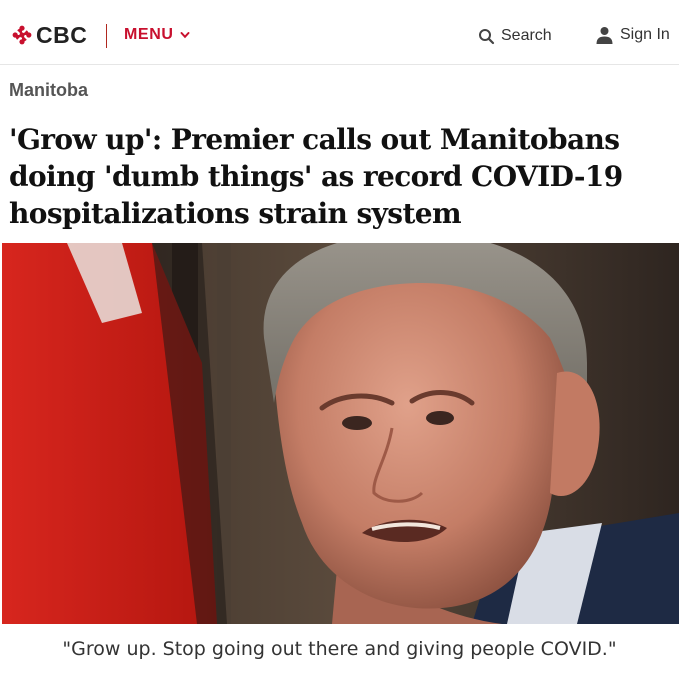 The width and height of the screenshot is (679, 683). What do you see at coordinates (22, 35) in the screenshot?
I see `cbc-gem-icon` at bounding box center [22, 35].